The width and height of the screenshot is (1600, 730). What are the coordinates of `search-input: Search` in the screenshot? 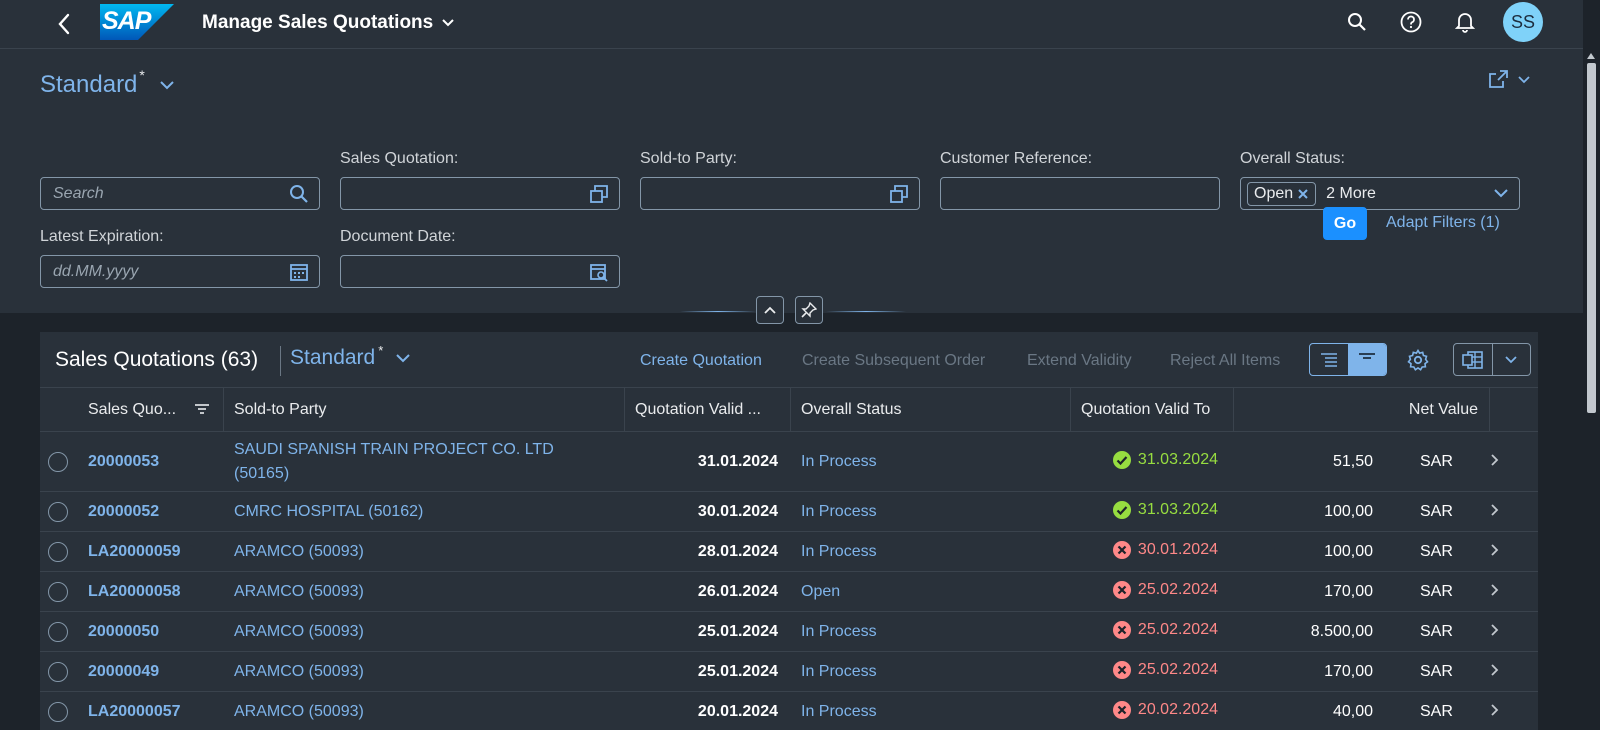 It's located at (180, 193).